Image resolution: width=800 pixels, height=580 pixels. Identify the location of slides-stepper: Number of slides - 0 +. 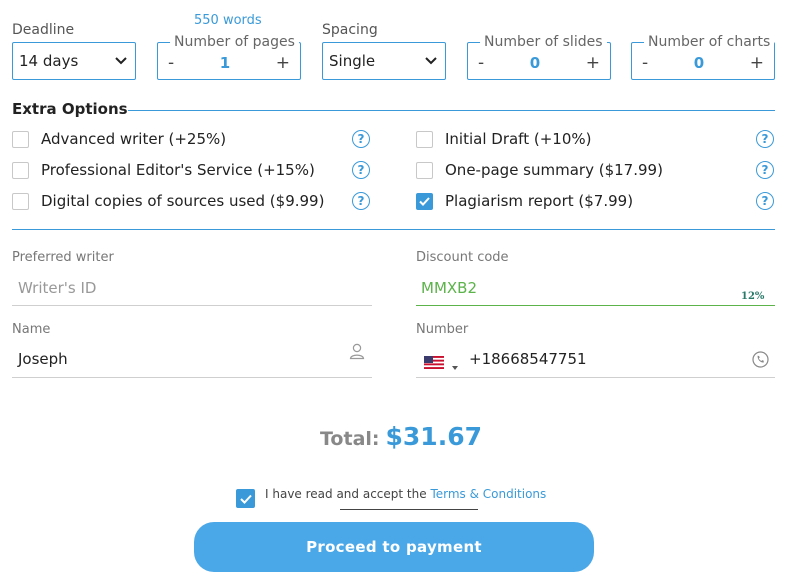
(539, 57).